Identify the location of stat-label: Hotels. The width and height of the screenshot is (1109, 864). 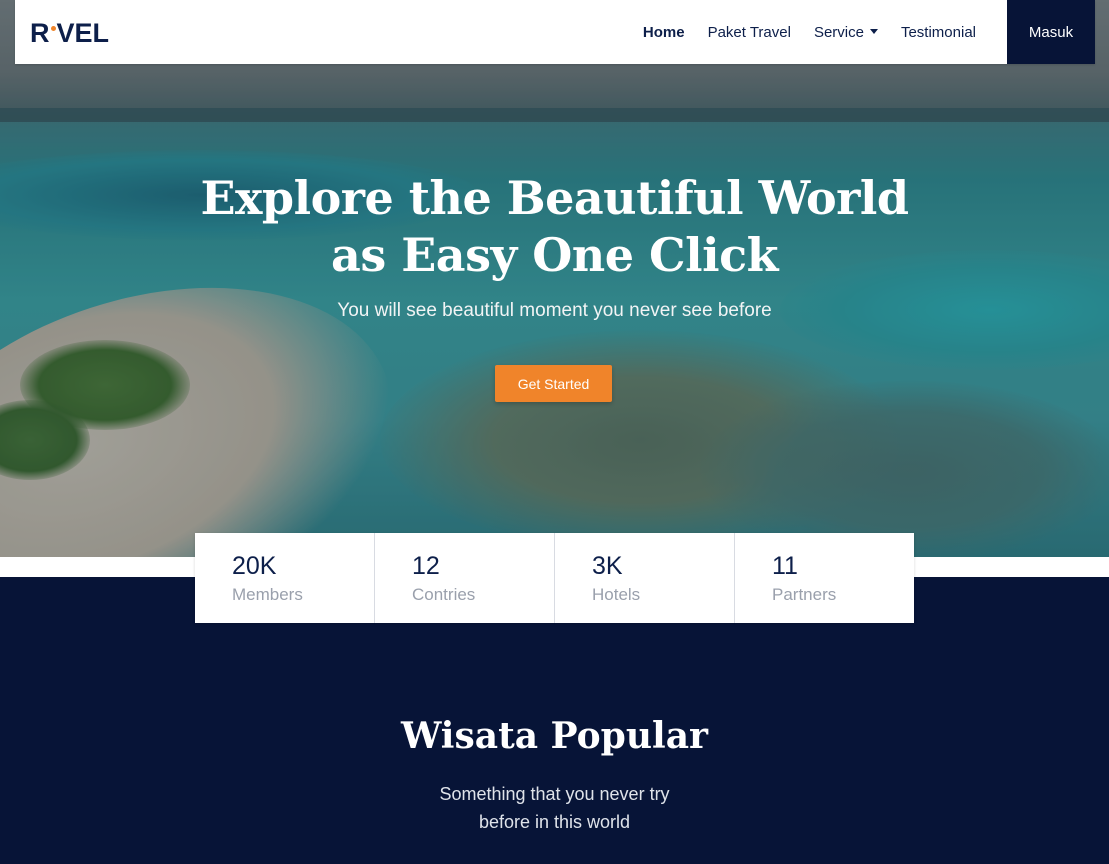
(616, 594).